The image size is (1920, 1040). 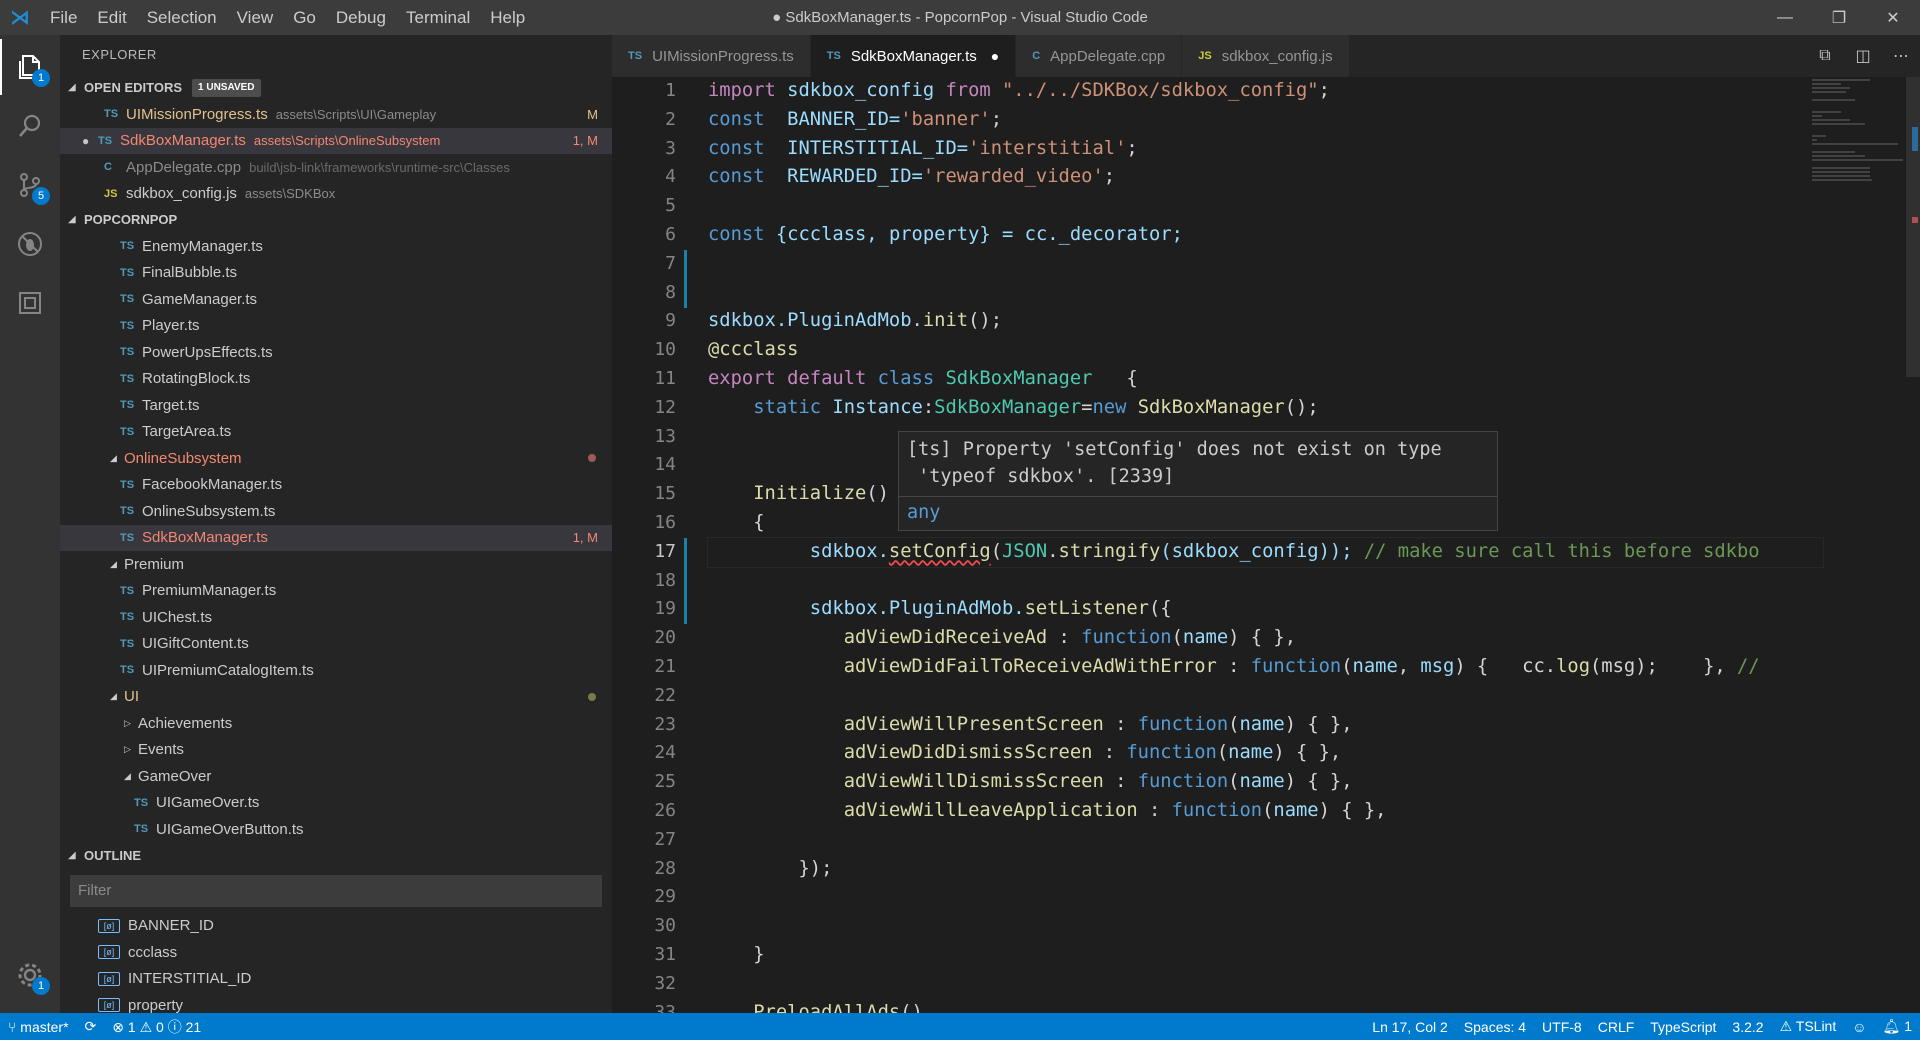 What do you see at coordinates (336, 926) in the screenshot?
I see `outline-item: [ø] BANNER_ID` at bounding box center [336, 926].